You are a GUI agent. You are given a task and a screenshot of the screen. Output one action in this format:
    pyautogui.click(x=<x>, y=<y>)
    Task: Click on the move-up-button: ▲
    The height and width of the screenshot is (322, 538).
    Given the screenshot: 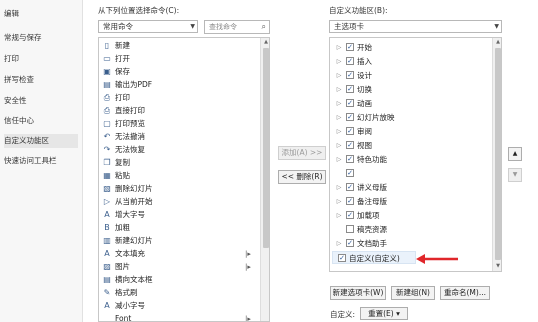 What is the action you would take?
    pyautogui.click(x=515, y=154)
    